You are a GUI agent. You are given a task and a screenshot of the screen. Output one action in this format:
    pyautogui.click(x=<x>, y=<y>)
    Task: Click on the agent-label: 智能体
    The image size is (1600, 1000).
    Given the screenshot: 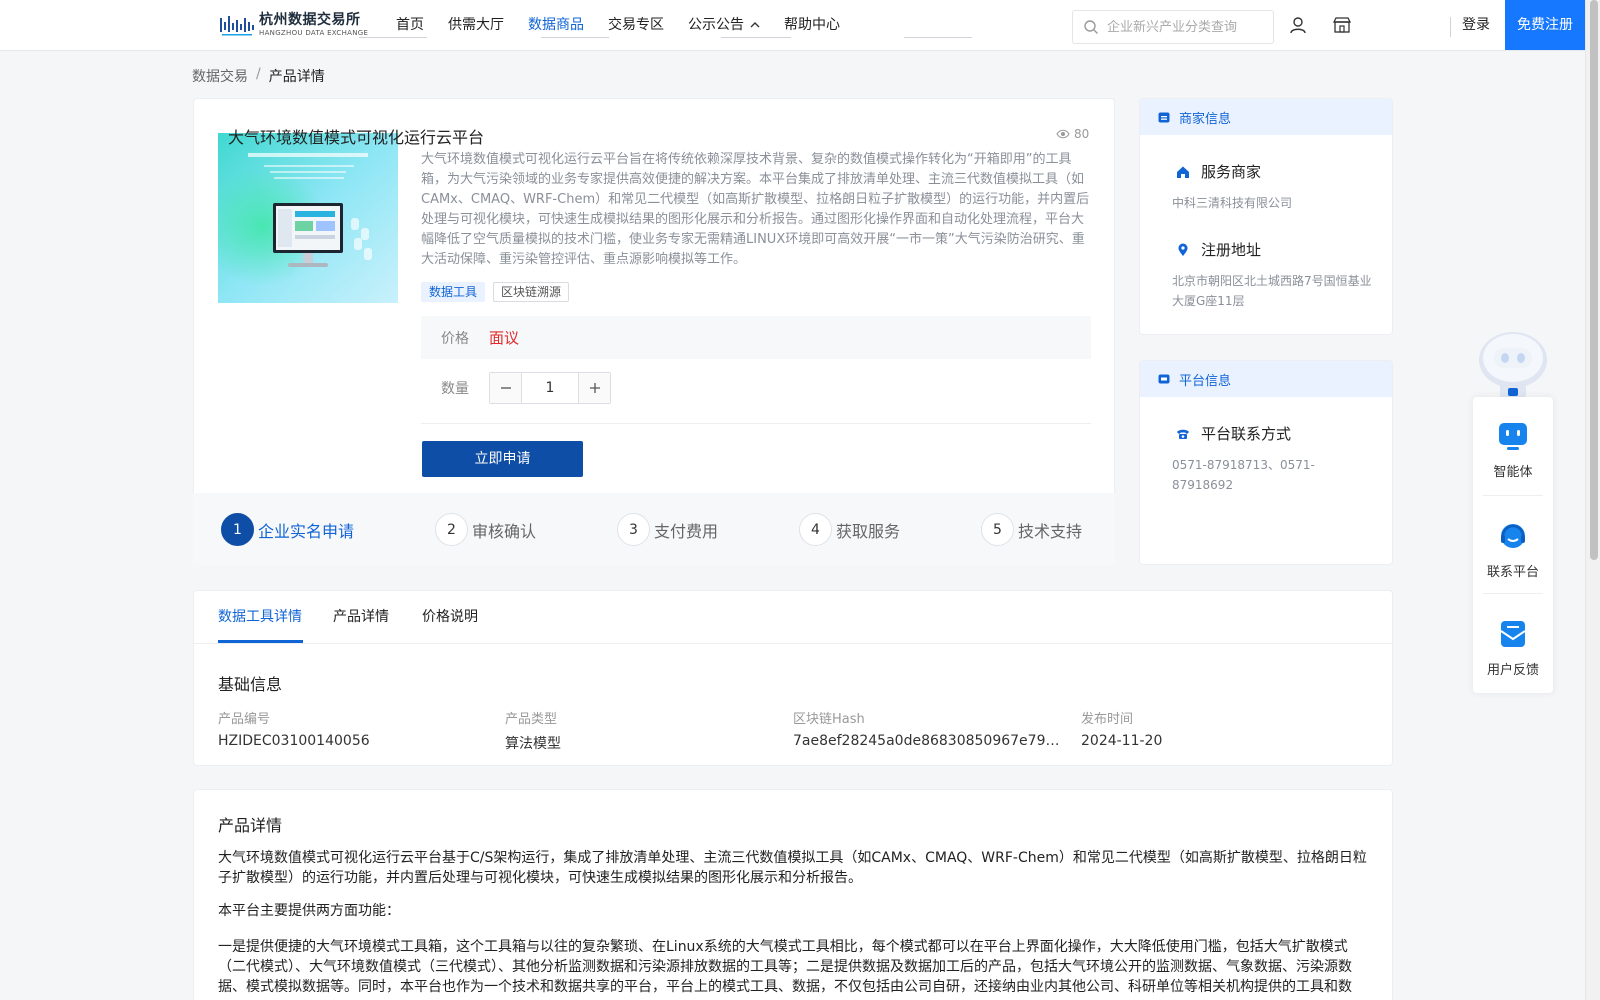 What is the action you would take?
    pyautogui.click(x=1513, y=472)
    